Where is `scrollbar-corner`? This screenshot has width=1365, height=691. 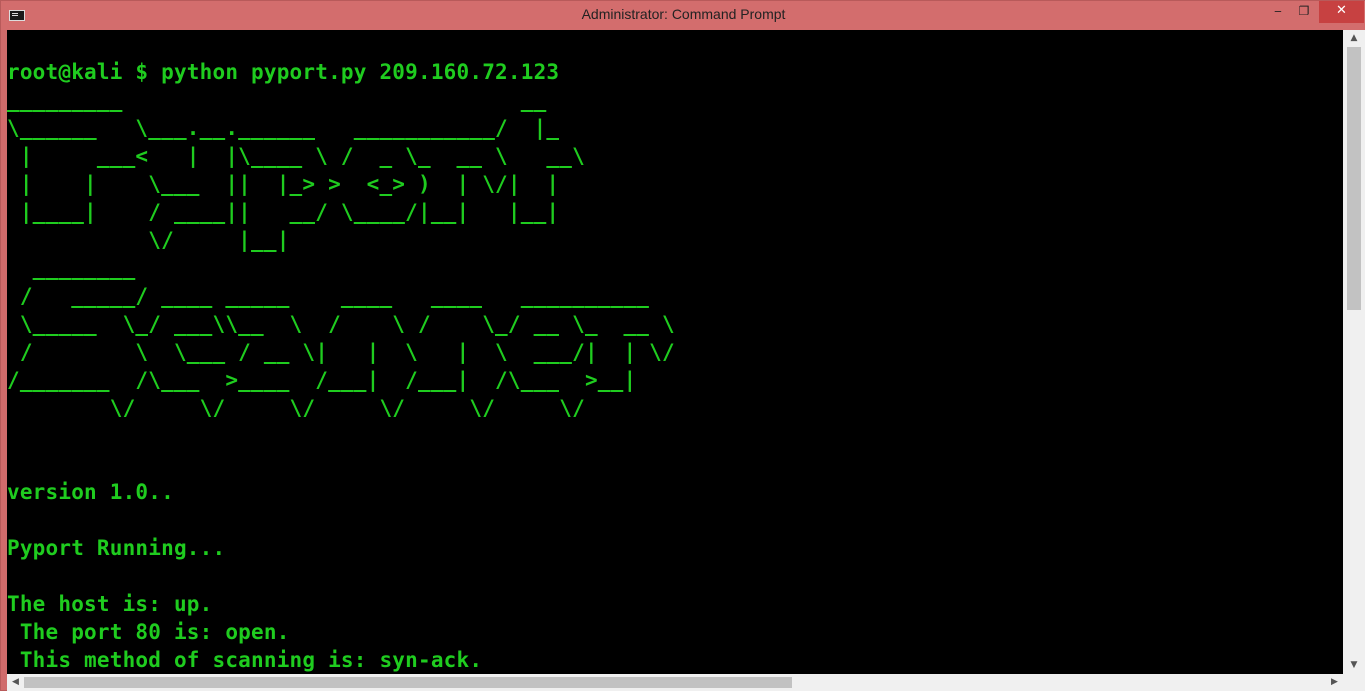
scrollbar-corner is located at coordinates (1354, 682).